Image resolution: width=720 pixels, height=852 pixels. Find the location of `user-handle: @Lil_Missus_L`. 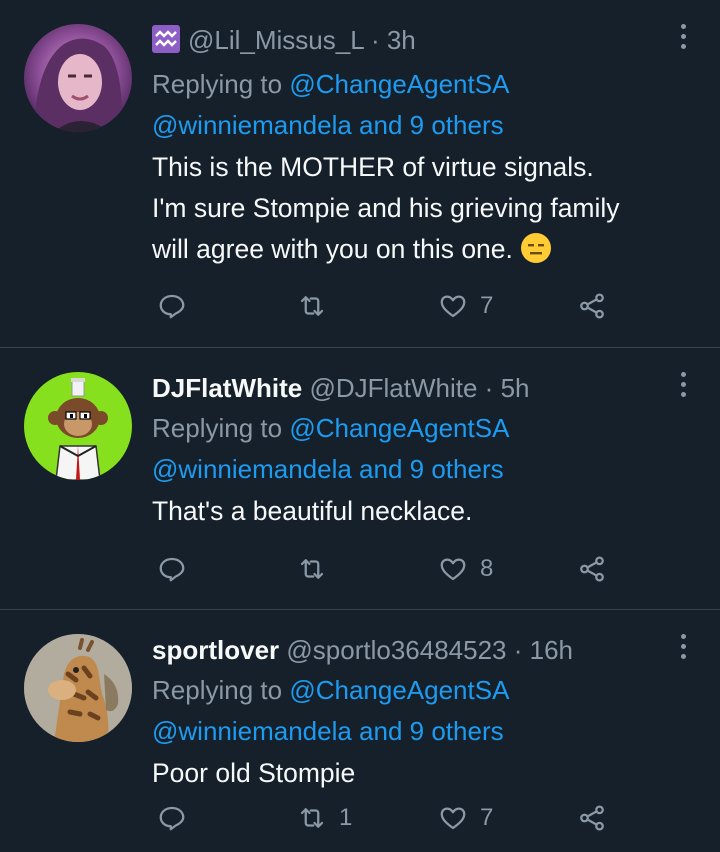

user-handle: @Lil_Missus_L is located at coordinates (276, 40).